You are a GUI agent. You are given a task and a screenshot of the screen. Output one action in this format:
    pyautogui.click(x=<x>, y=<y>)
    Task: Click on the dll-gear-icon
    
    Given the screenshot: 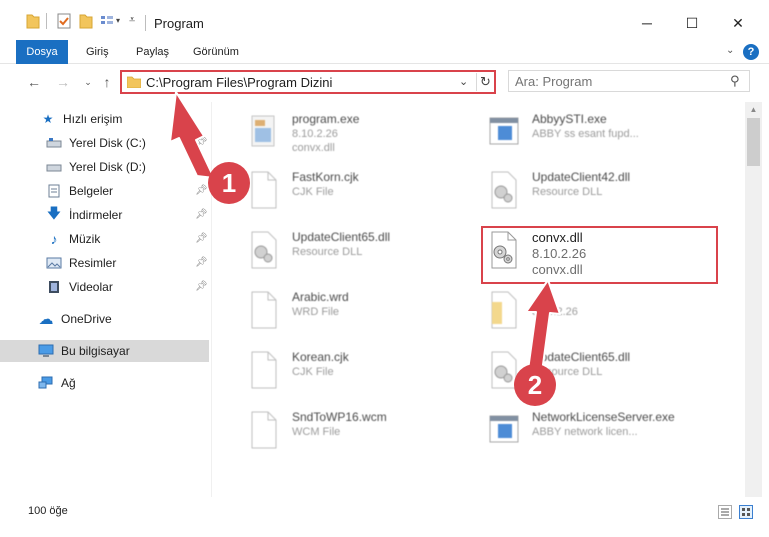 What is the action you would take?
    pyautogui.click(x=504, y=190)
    